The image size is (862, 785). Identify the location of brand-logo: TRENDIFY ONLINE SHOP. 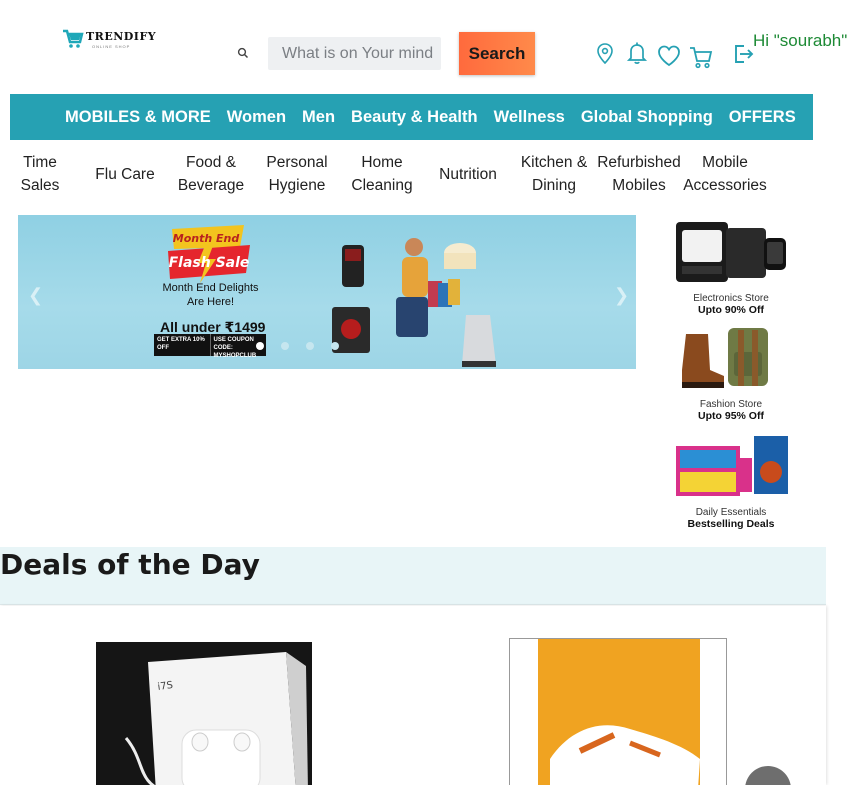
(109, 39).